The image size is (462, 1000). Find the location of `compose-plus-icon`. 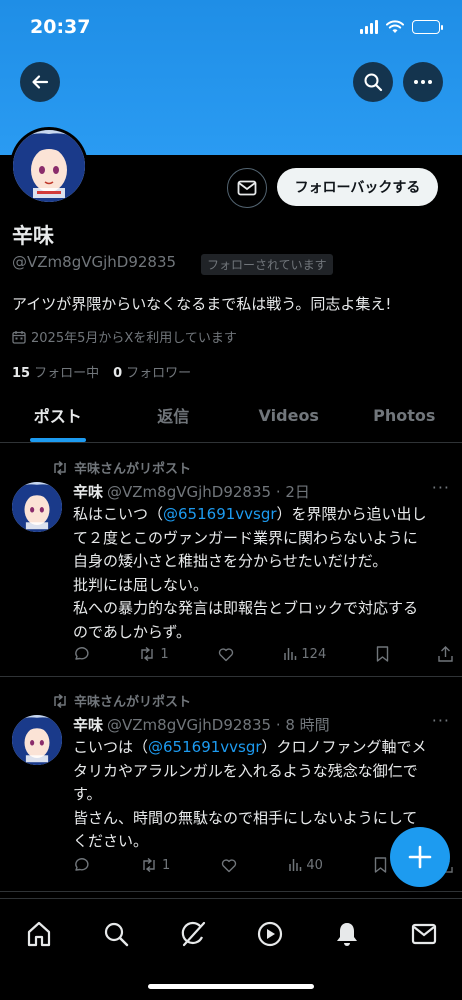

compose-plus-icon is located at coordinates (420, 857).